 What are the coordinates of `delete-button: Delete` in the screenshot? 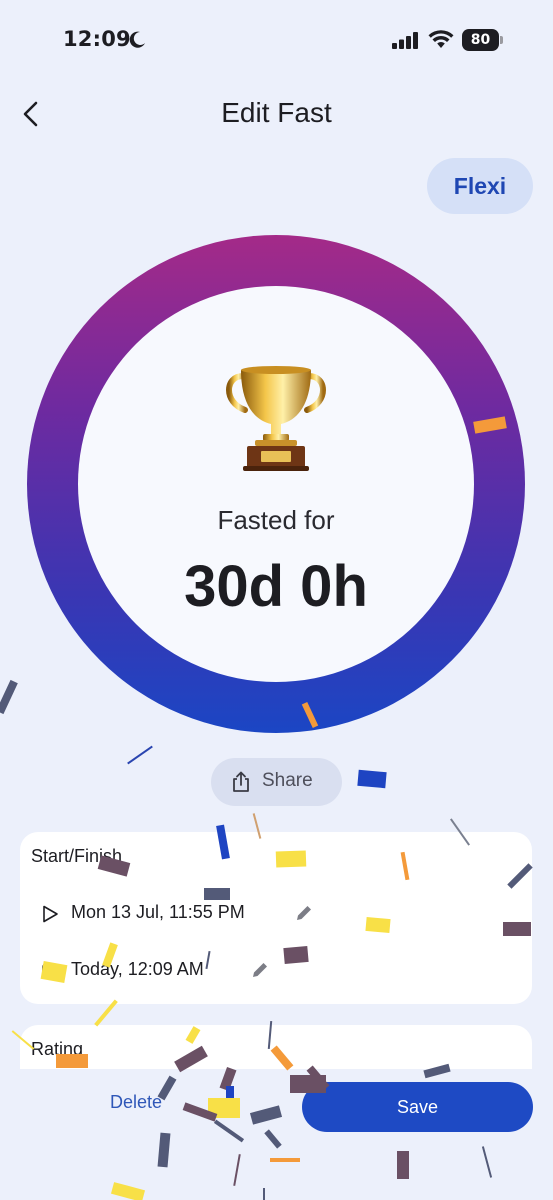 It's located at (136, 1107).